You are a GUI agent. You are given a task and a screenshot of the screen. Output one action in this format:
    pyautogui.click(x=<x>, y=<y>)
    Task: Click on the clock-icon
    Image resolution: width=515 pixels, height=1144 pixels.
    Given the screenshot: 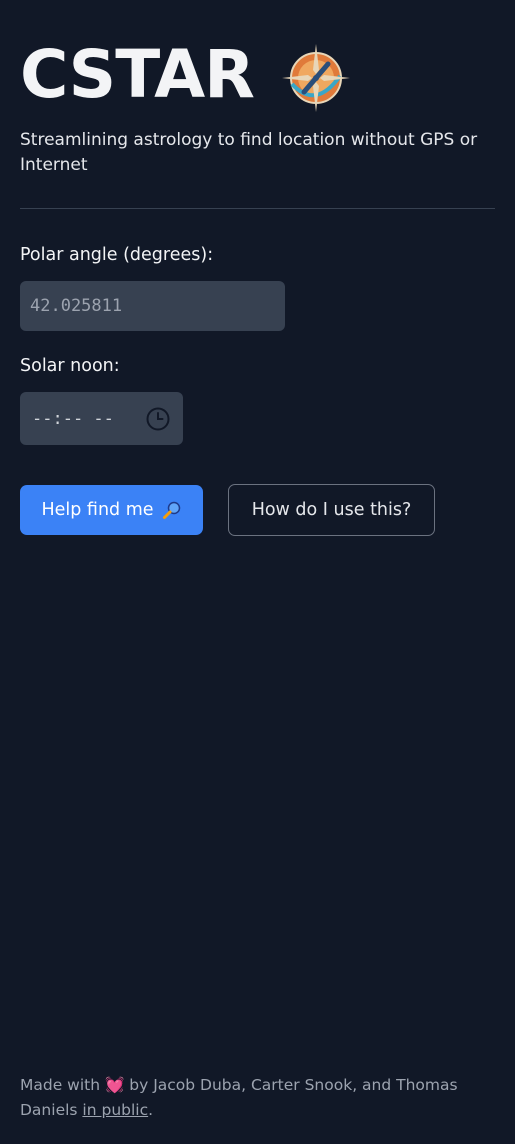 What is the action you would take?
    pyautogui.click(x=158, y=419)
    